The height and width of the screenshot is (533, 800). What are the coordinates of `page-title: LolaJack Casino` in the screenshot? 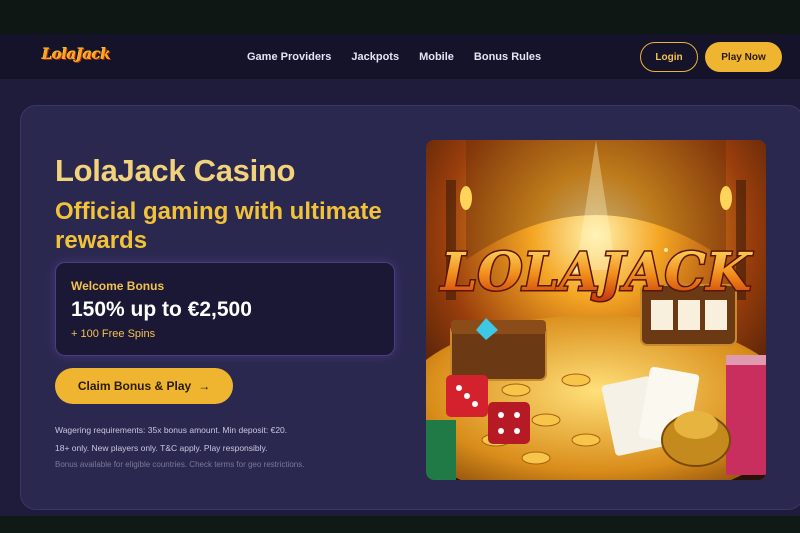 It's located at (175, 170).